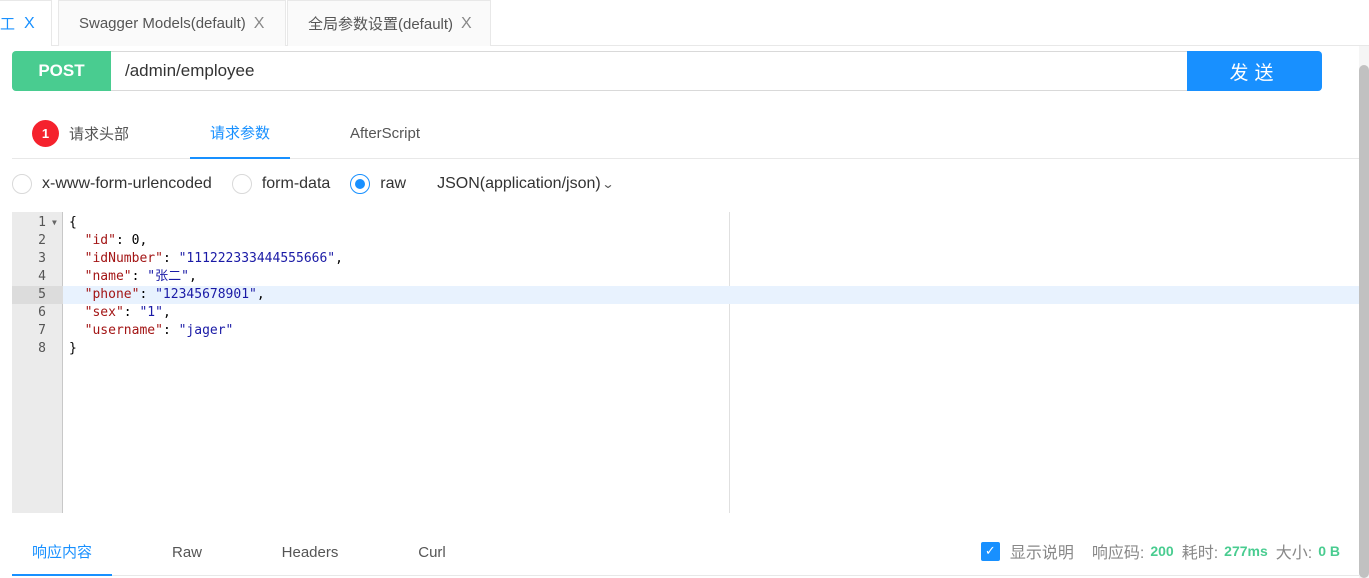 The height and width of the screenshot is (578, 1369). What do you see at coordinates (206, 294) in the screenshot?
I see `json-value: "12345678901"` at bounding box center [206, 294].